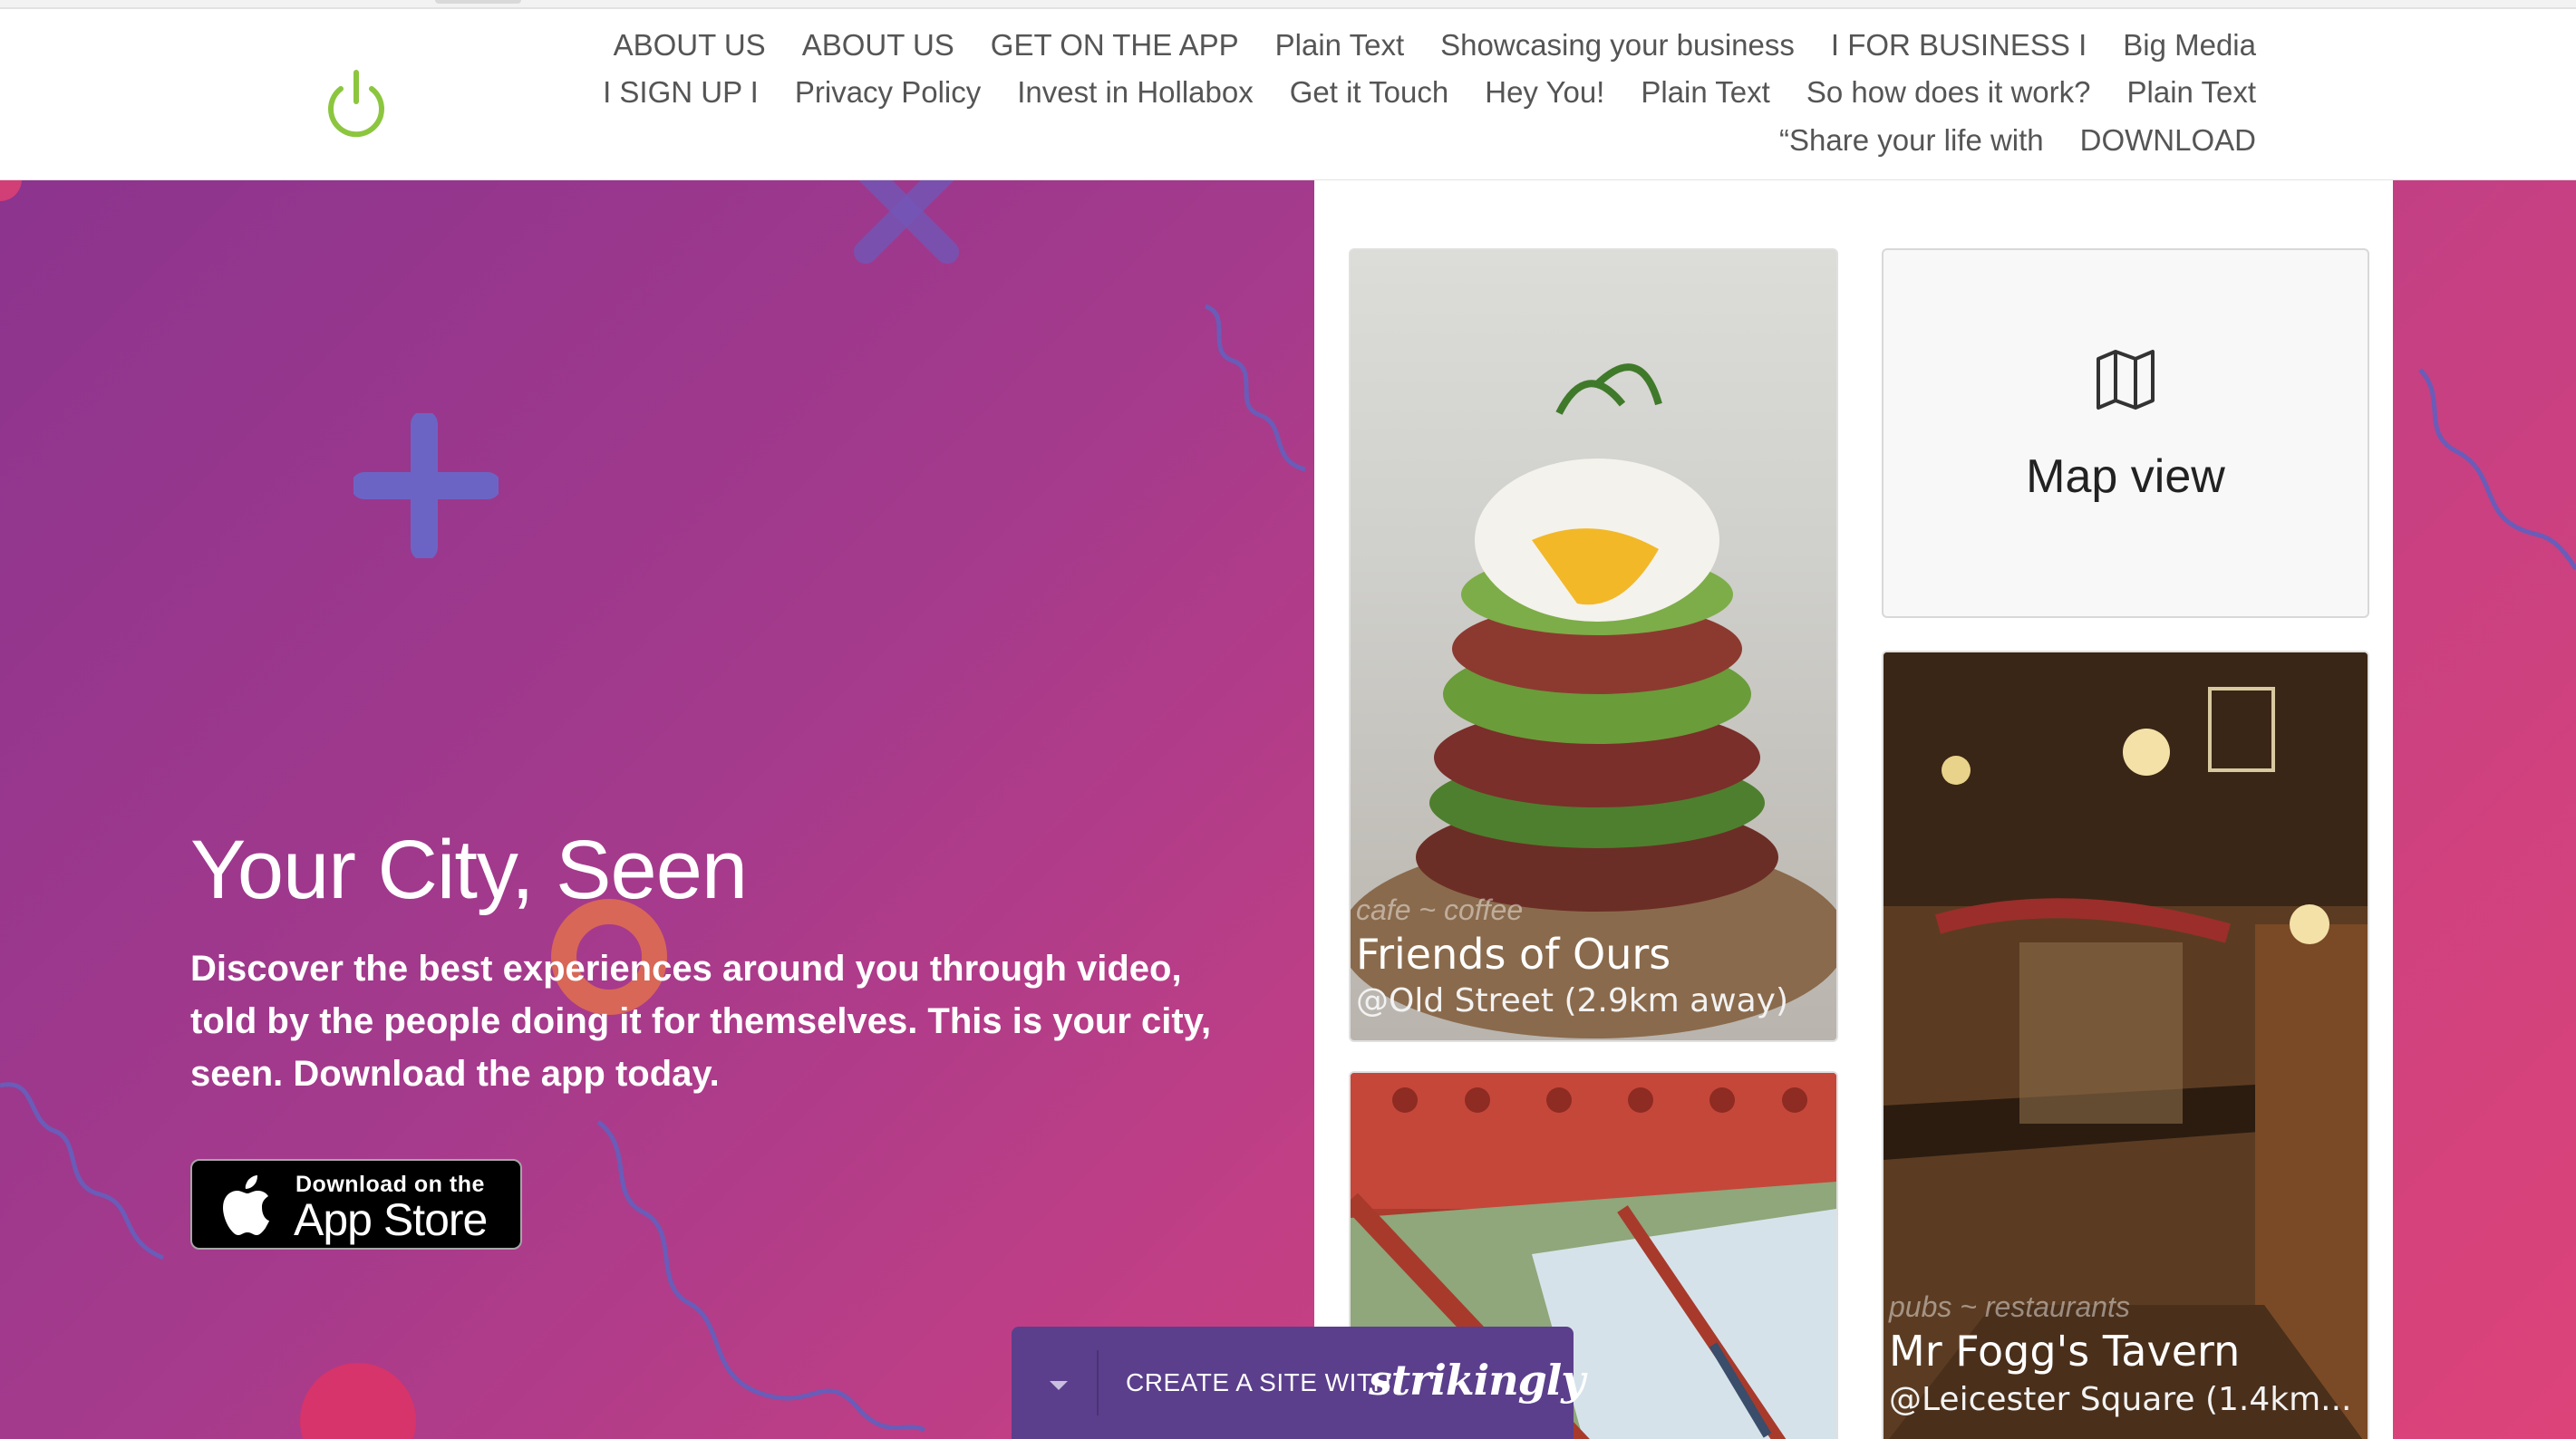 The width and height of the screenshot is (2576, 1439). Describe the element at coordinates (1098, 1382) in the screenshot. I see `divider` at that location.